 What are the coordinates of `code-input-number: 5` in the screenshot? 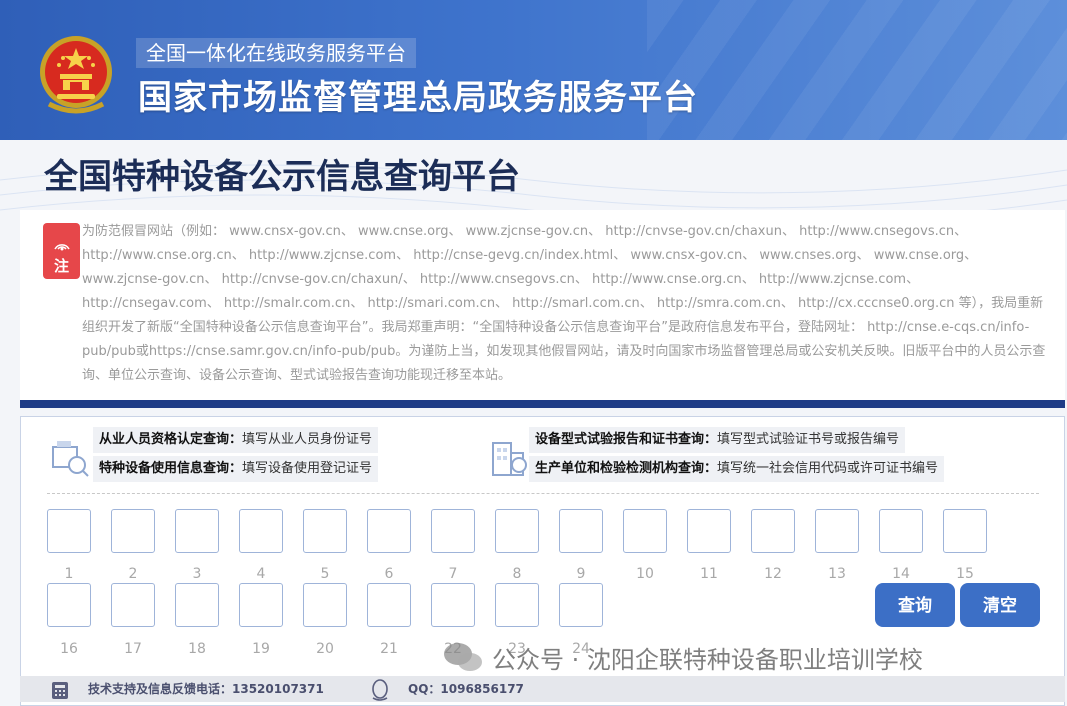 It's located at (325, 574).